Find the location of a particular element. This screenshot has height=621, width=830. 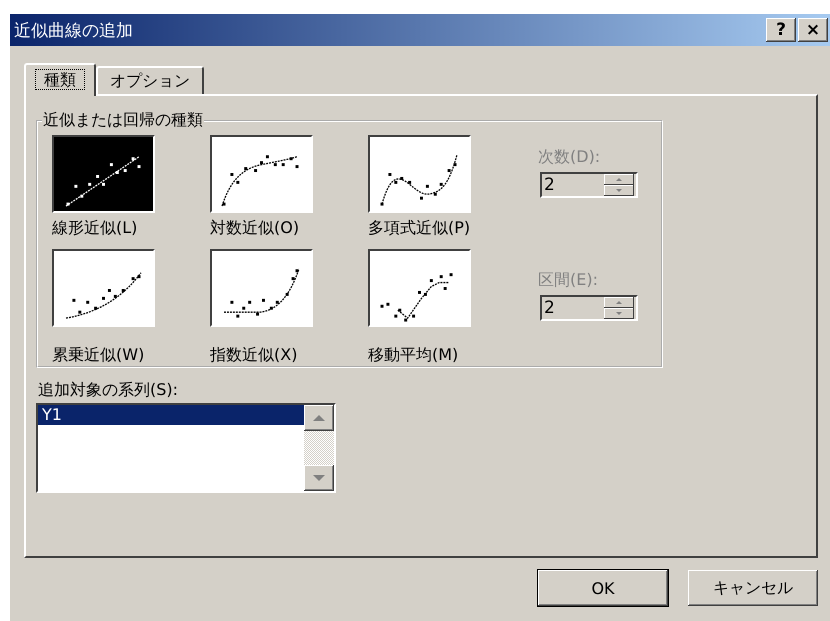

trend-type-label: 指数近似(X) is located at coordinates (254, 355).